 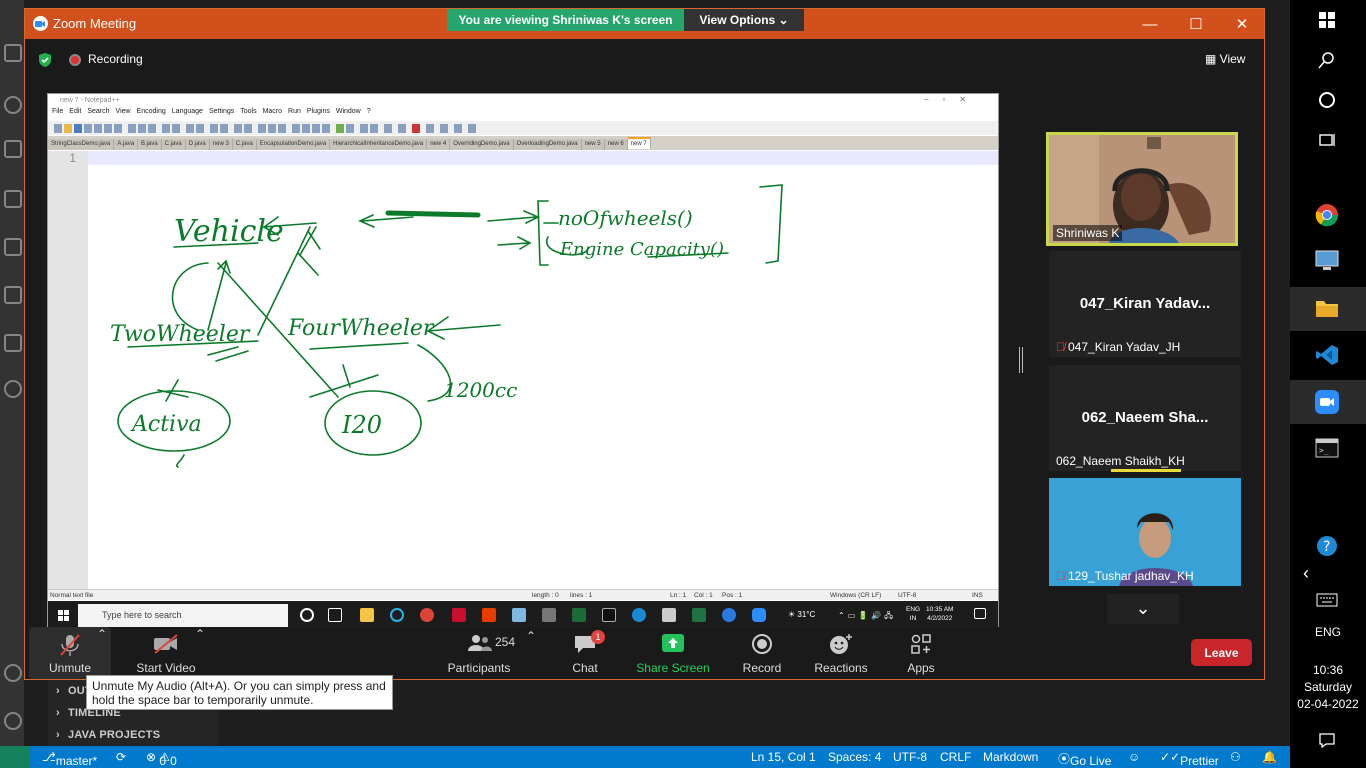 I want to click on tab-file: B.java, so click(x=150, y=144).